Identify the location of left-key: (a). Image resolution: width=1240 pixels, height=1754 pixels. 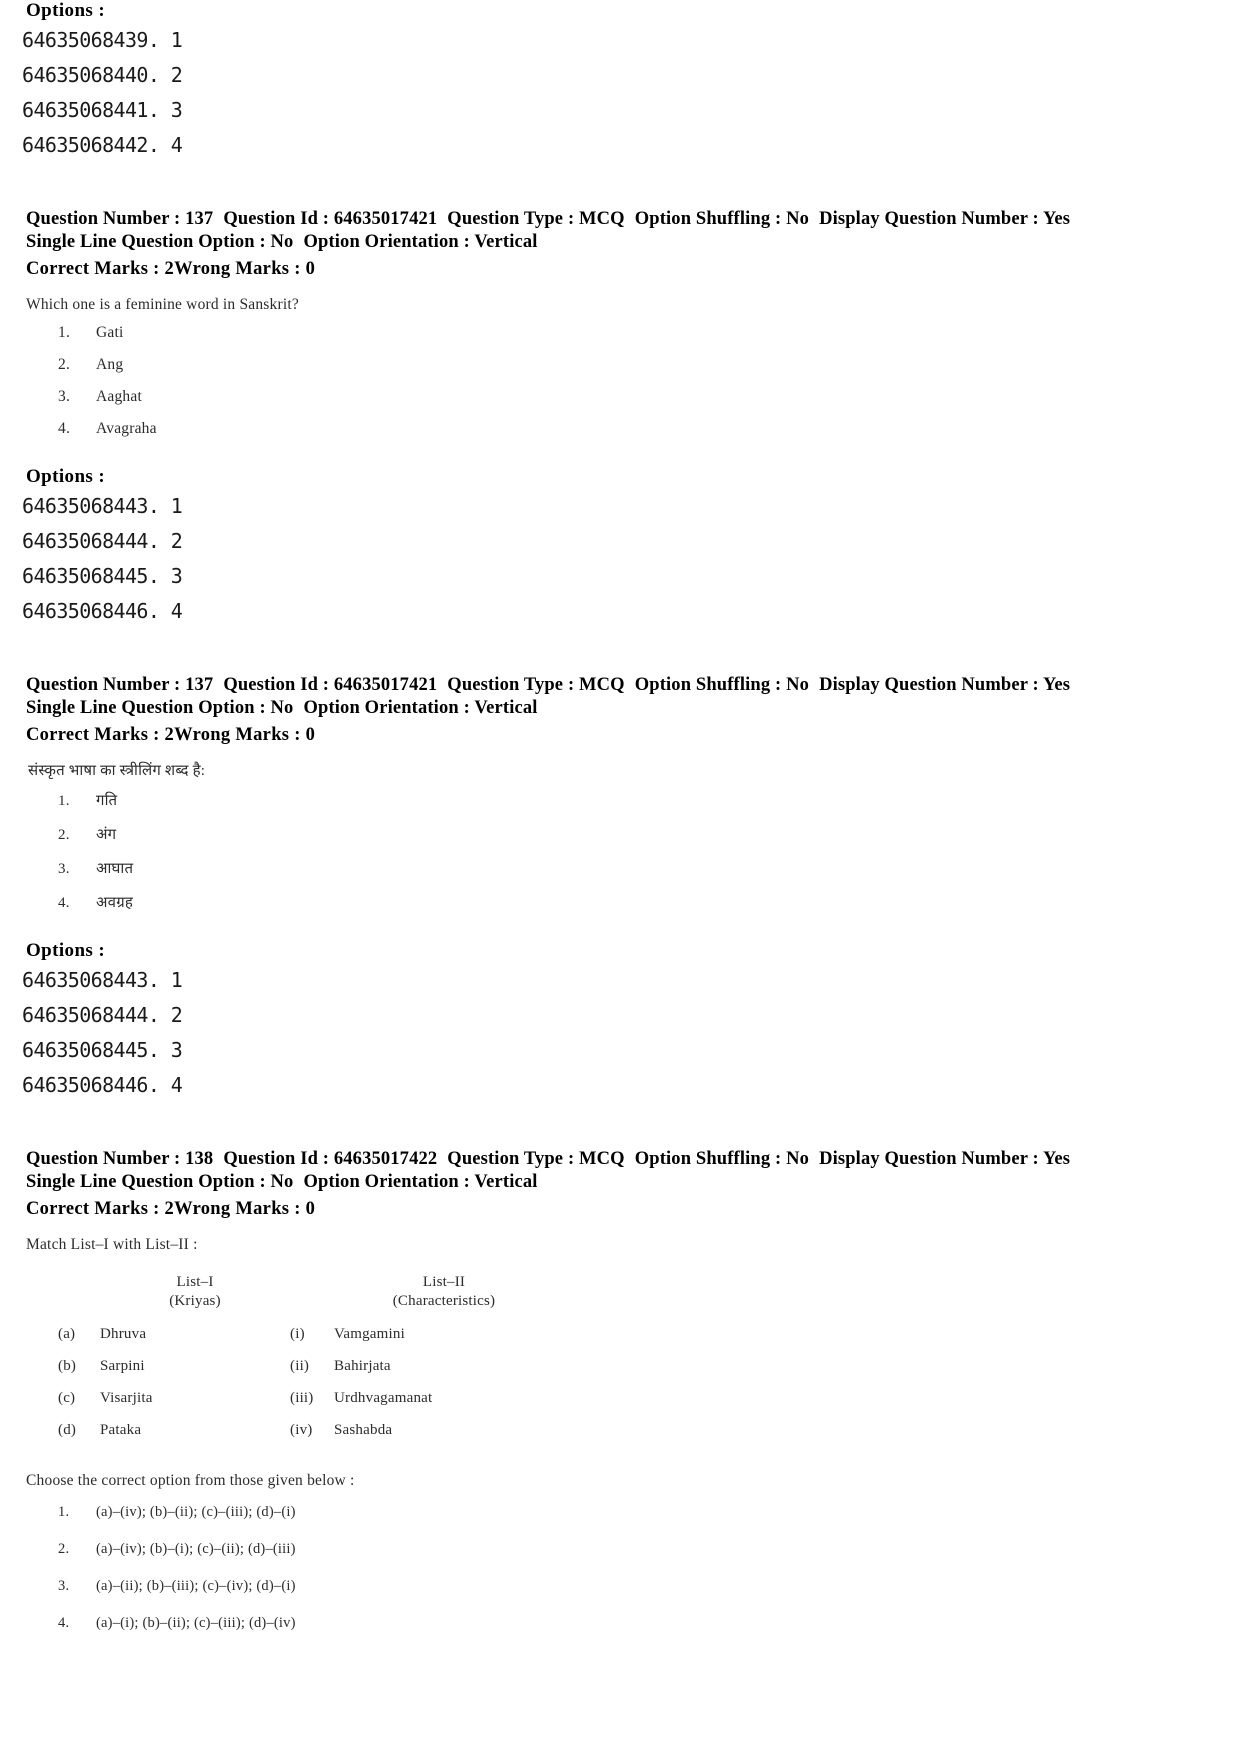
(67, 1334).